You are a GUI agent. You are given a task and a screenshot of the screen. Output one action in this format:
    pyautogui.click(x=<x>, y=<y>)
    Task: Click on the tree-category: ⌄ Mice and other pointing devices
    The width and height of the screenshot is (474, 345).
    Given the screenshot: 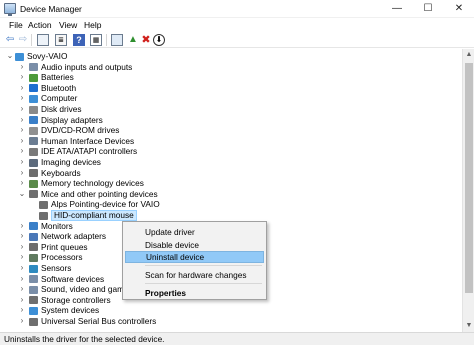 What is the action you would take?
    pyautogui.click(x=239, y=194)
    